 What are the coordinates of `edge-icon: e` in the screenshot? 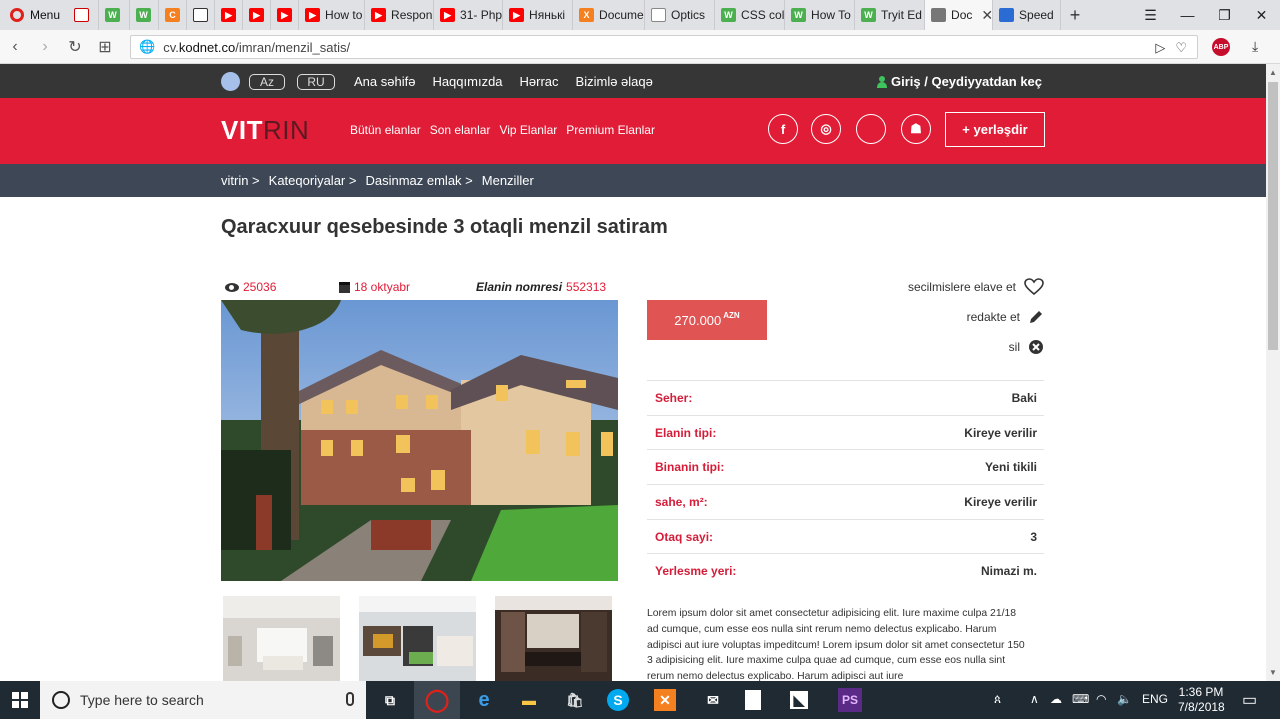 It's located at (484, 700).